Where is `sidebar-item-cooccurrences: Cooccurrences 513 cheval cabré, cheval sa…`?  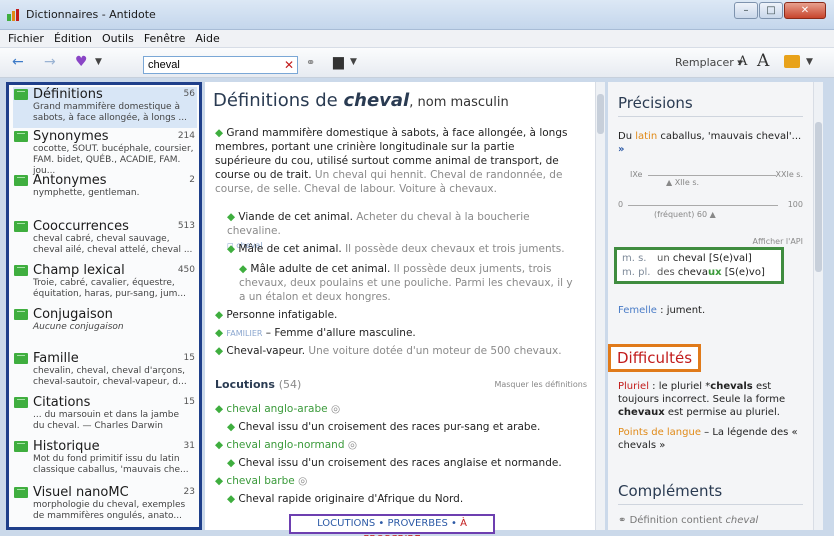 sidebar-item-cooccurrences: Cooccurrences 513 cheval cabré, cheval sa… is located at coordinates (105, 237).